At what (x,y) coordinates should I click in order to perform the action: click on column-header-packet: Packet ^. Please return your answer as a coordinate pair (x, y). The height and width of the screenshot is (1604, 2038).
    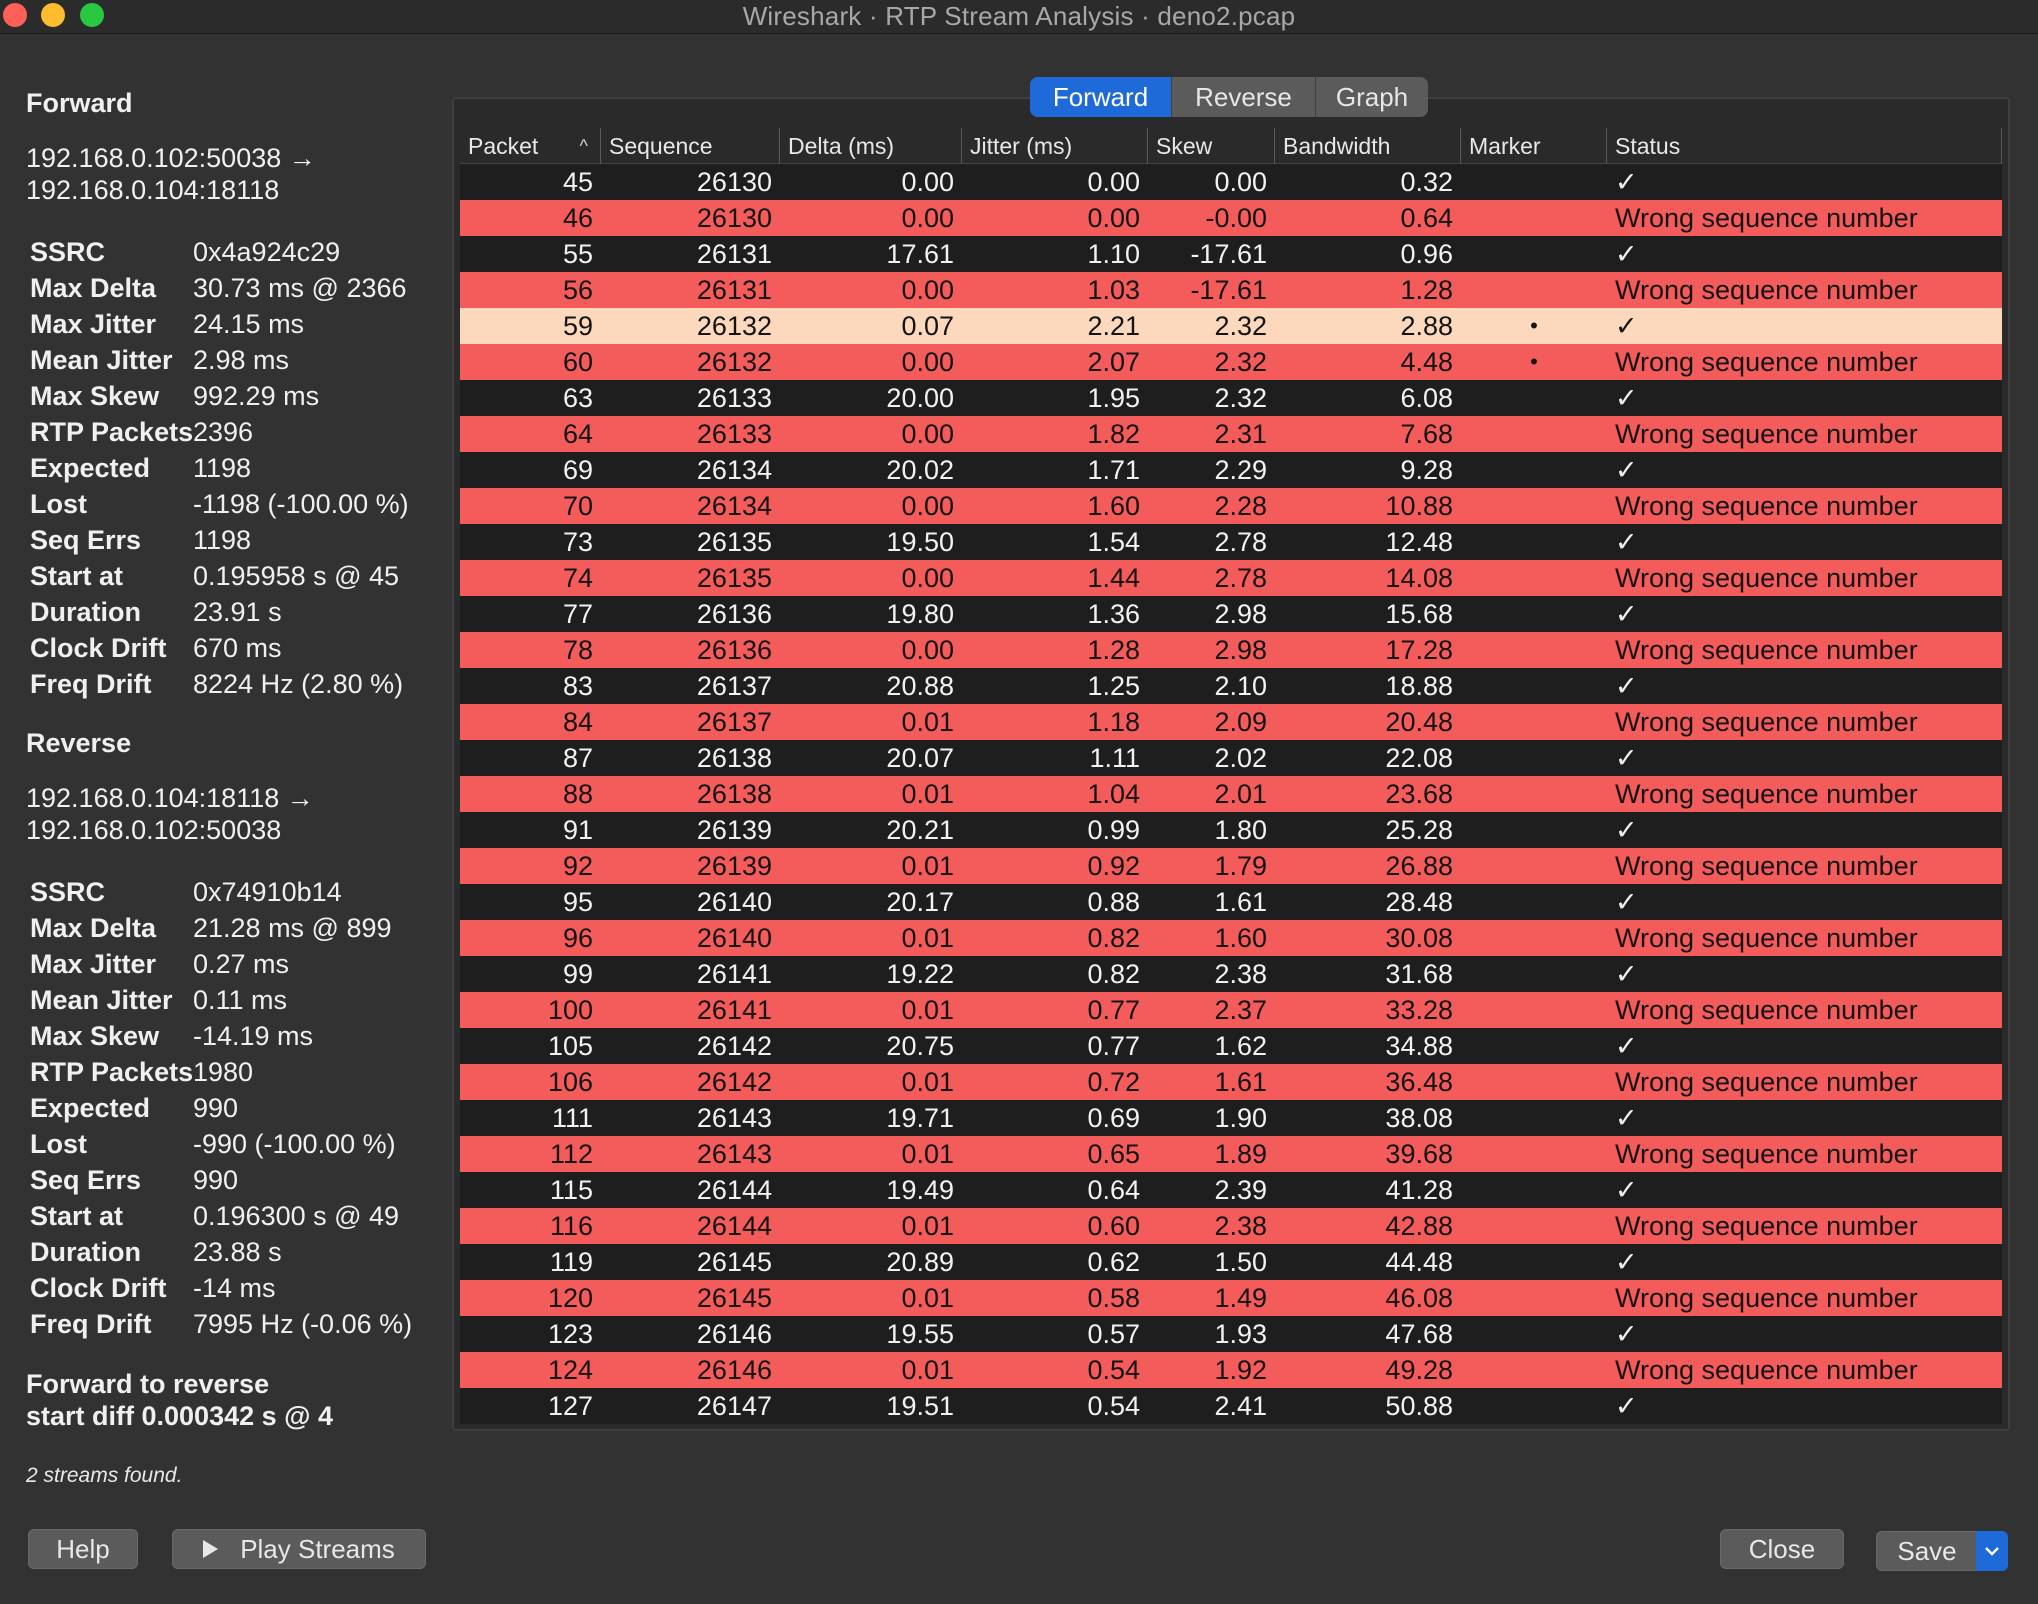
    Looking at the image, I should click on (530, 146).